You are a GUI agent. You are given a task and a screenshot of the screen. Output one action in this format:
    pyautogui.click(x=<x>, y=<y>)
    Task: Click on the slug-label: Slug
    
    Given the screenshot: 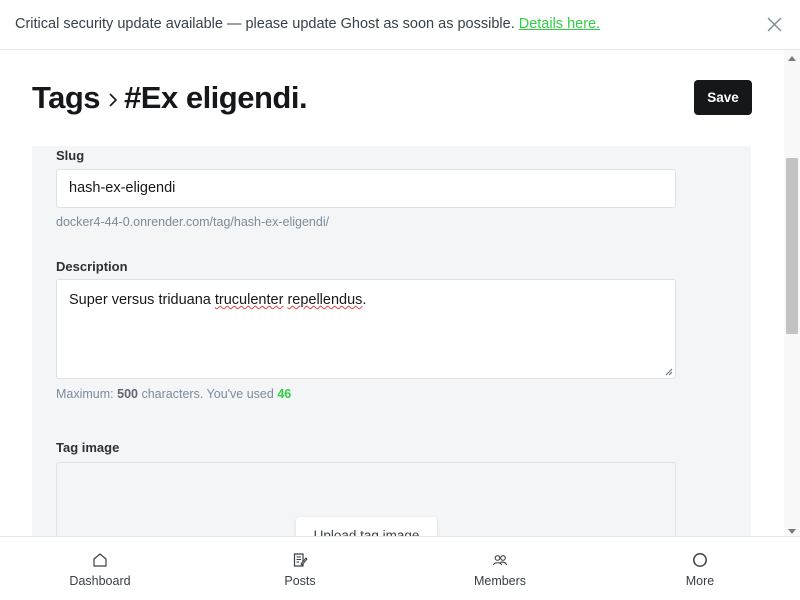 What is the action you would take?
    pyautogui.click(x=70, y=155)
    